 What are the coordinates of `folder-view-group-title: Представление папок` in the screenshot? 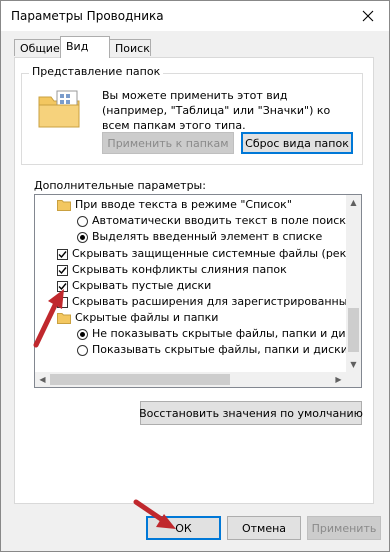 It's located at (96, 71).